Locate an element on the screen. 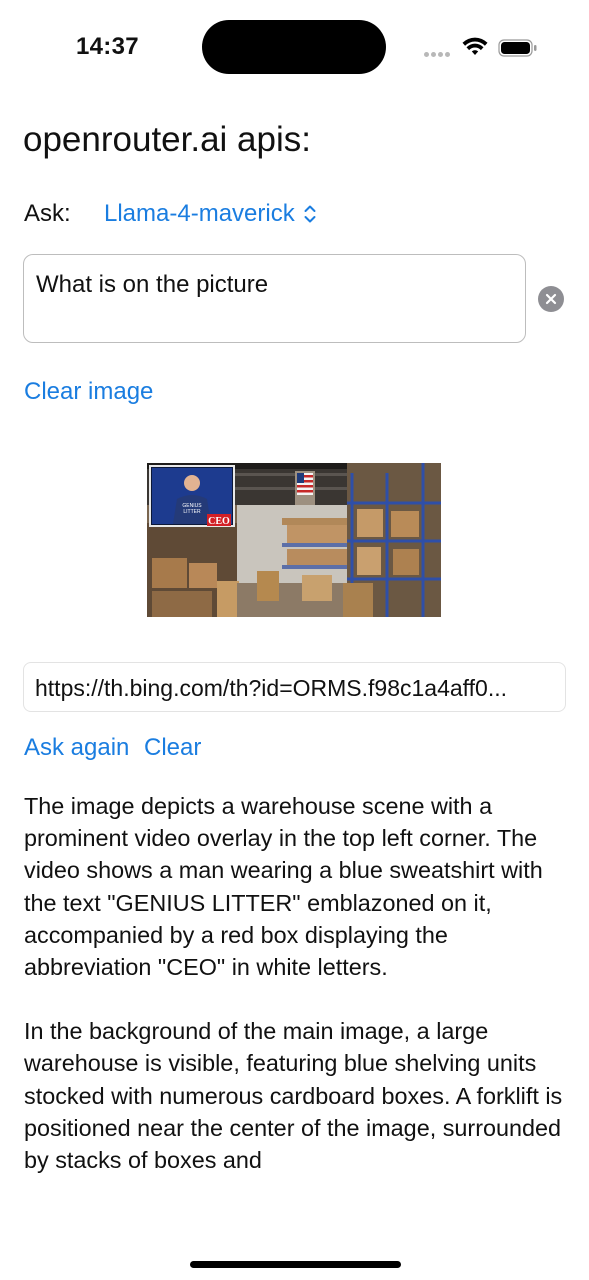 This screenshot has width=589, height=1280. clear-prompt-button is located at coordinates (551, 299).